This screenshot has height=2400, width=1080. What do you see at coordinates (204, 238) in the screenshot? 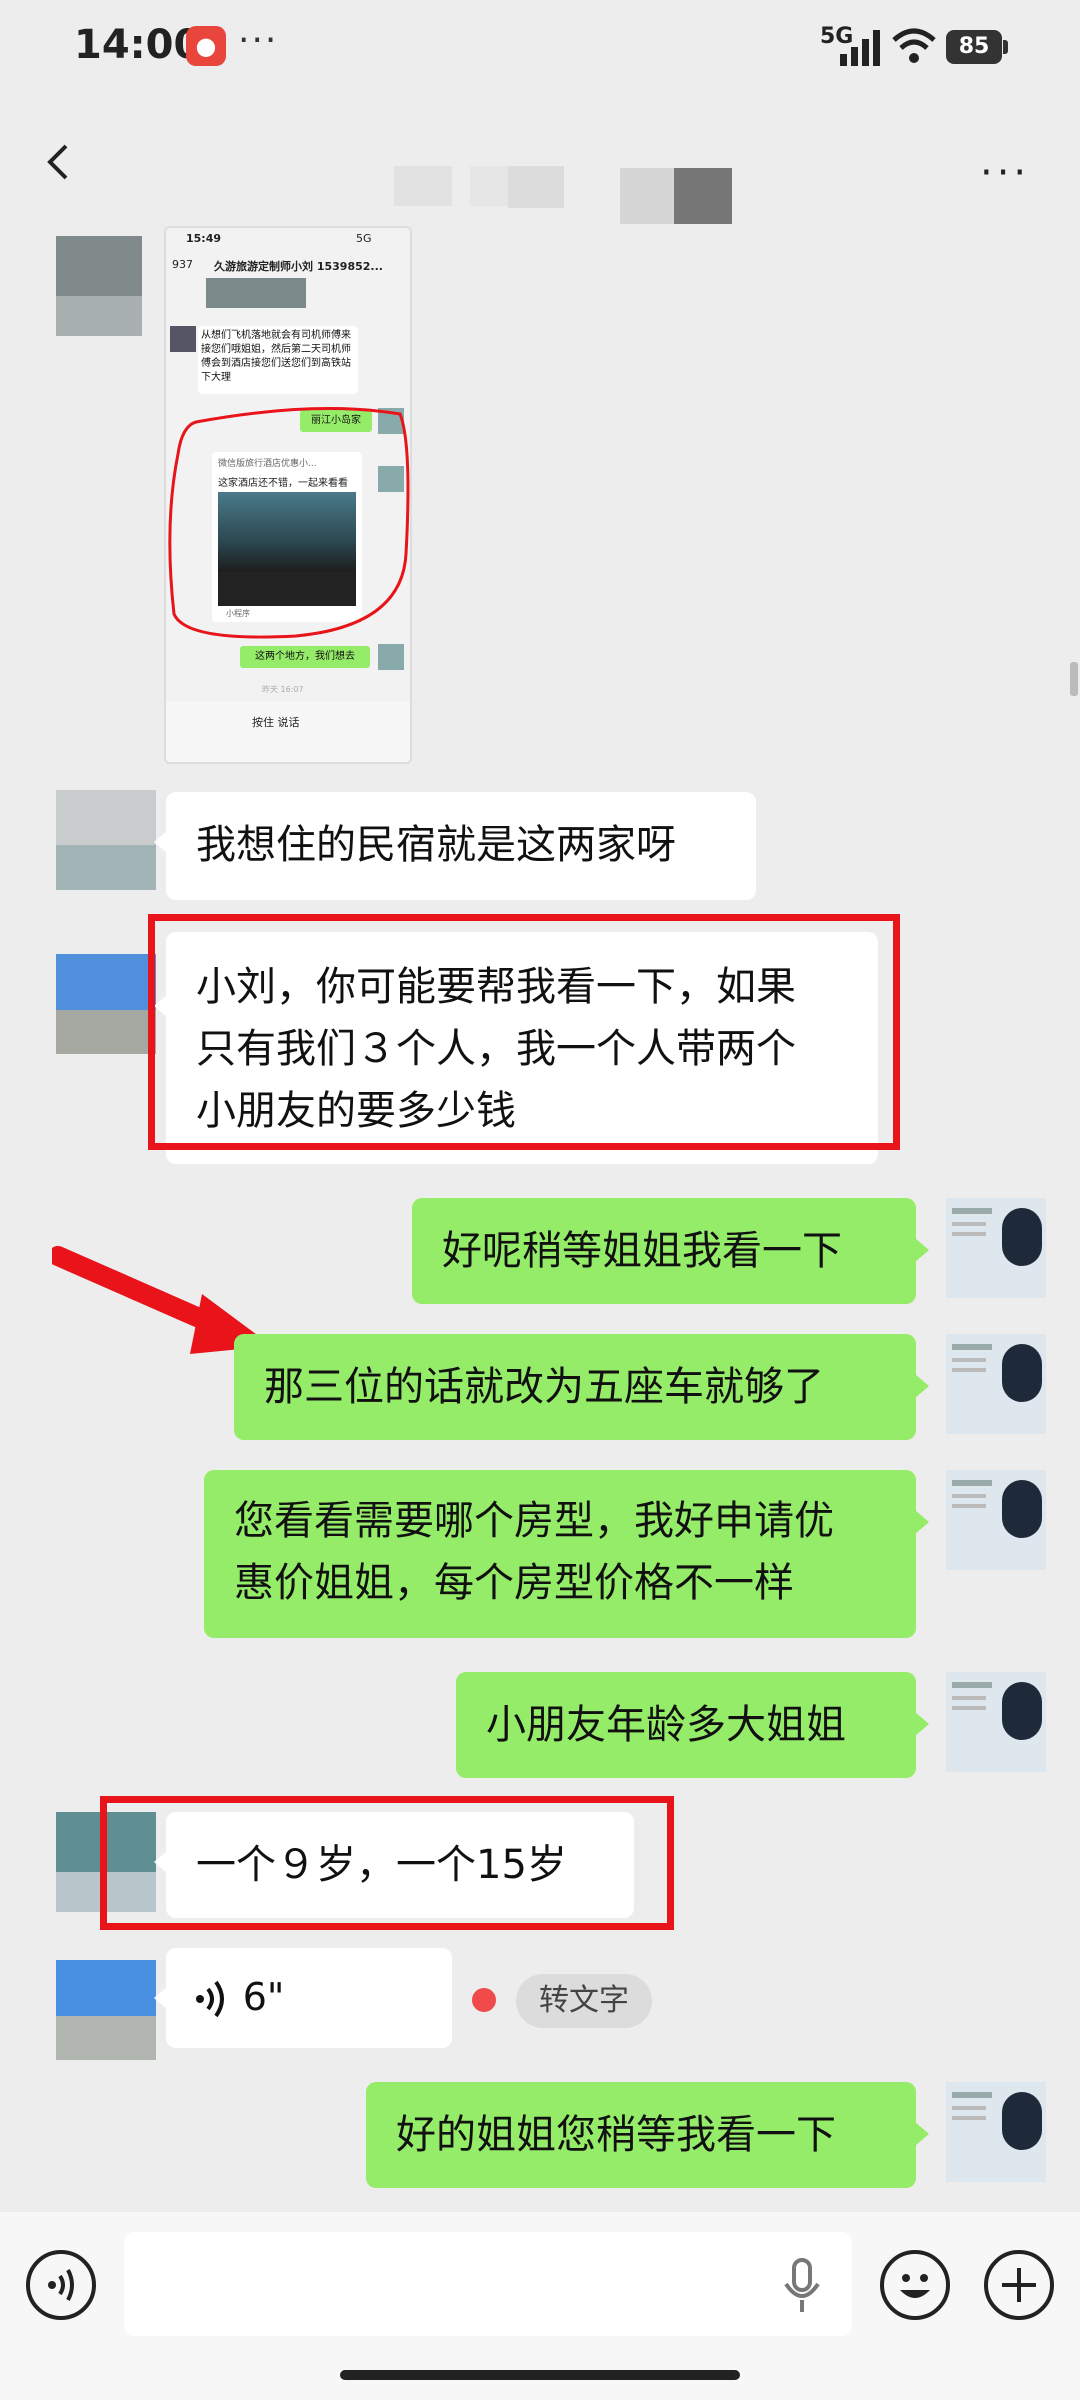
I see `thumb-time: 15:49` at bounding box center [204, 238].